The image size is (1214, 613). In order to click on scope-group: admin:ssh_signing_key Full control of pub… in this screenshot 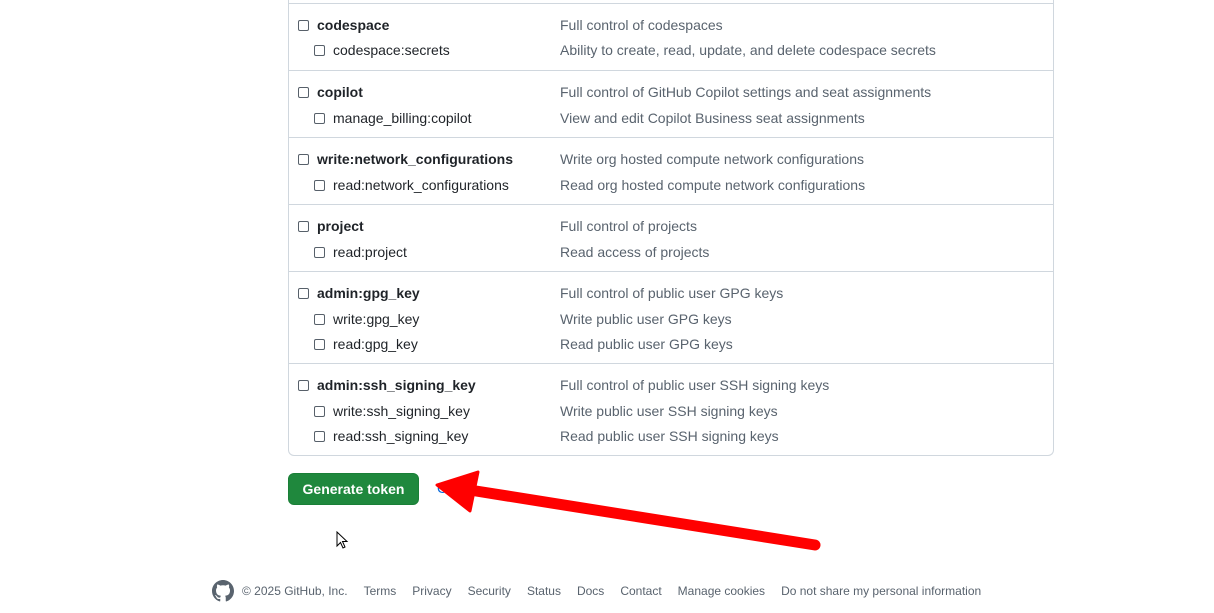, I will do `click(671, 410)`.